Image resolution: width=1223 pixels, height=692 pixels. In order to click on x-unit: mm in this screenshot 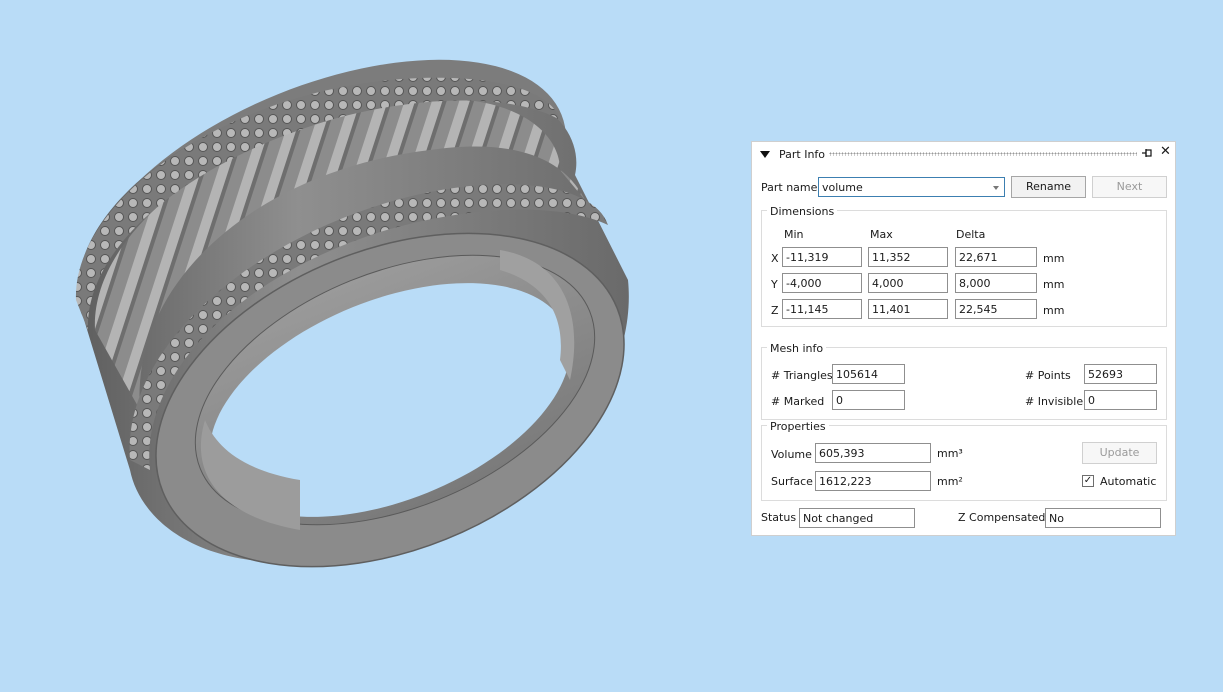, I will do `click(1054, 258)`.